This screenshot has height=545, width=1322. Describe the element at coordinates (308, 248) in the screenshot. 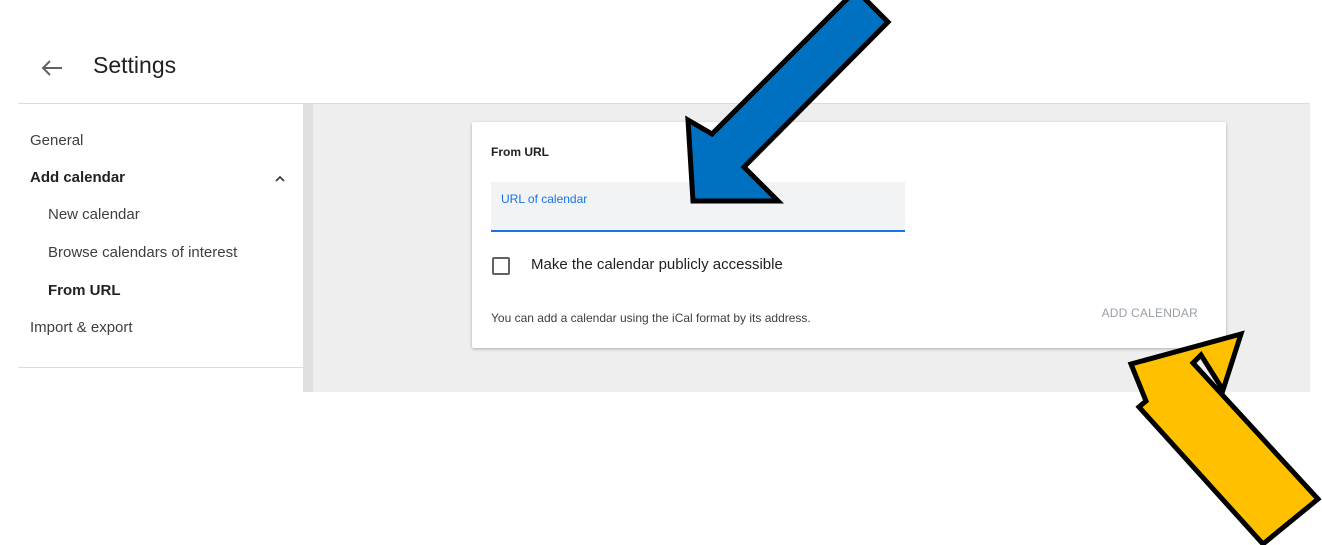

I see `sidebar-scrollbar` at that location.